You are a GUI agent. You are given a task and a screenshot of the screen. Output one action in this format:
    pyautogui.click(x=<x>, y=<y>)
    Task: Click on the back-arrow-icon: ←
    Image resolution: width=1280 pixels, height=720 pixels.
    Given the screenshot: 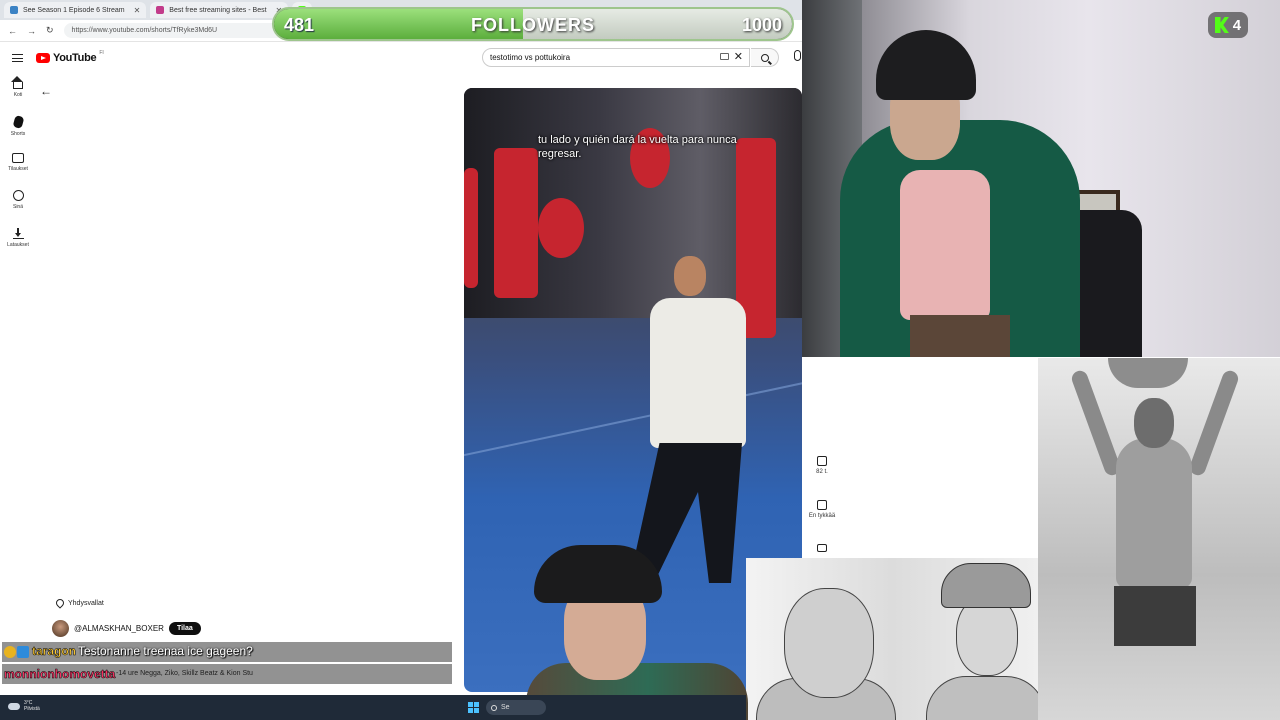 What is the action you would take?
    pyautogui.click(x=46, y=91)
    